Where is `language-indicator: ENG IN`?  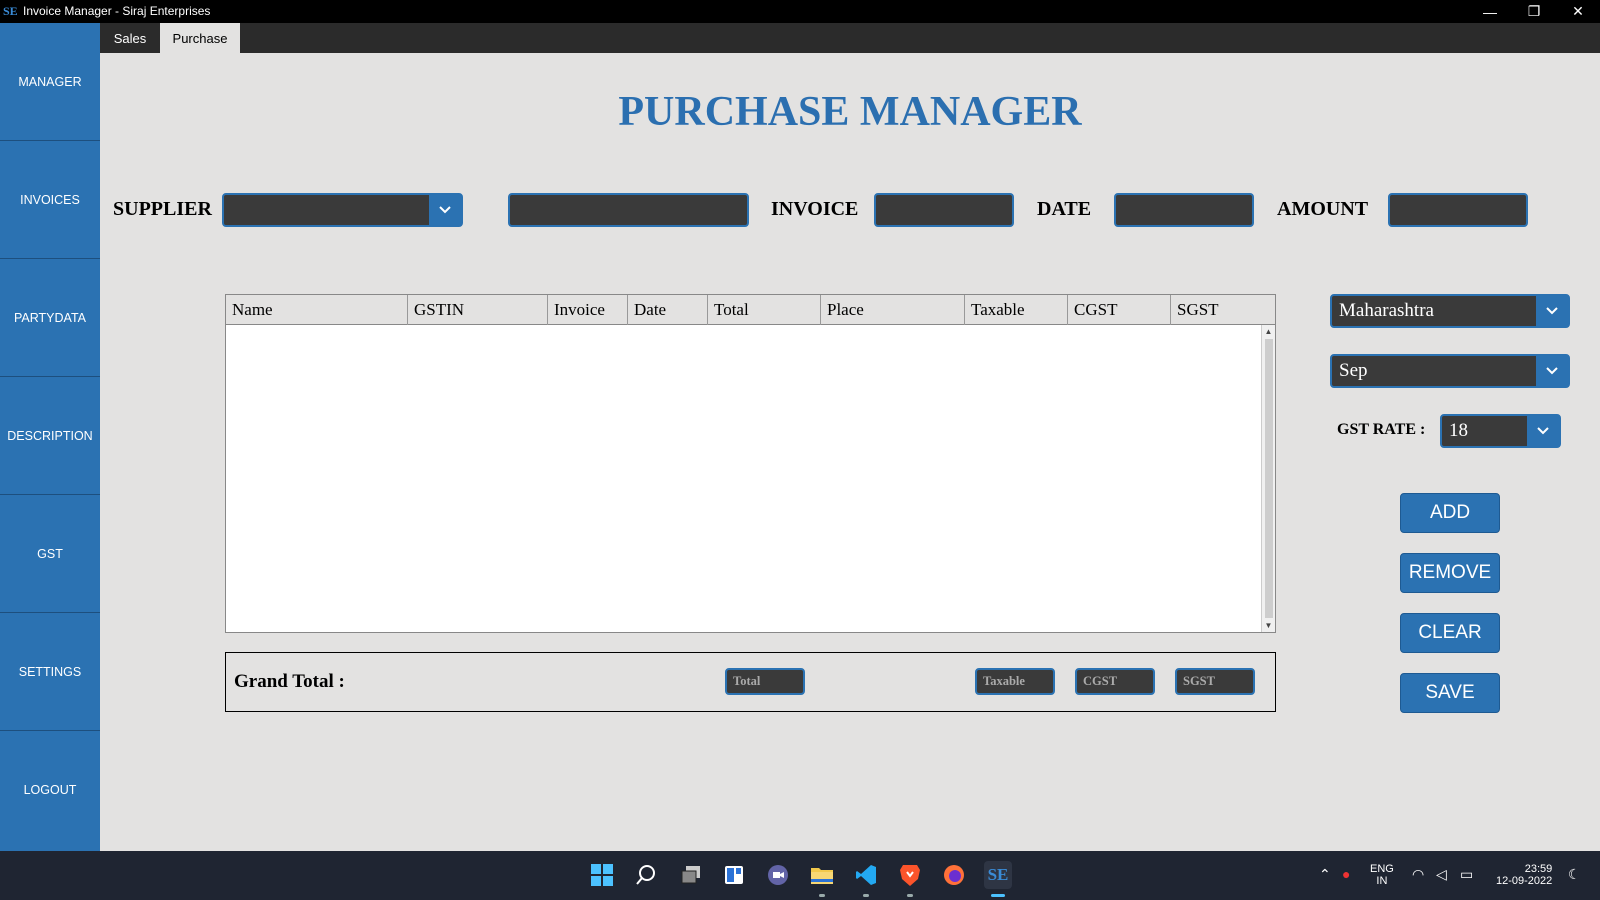
language-indicator: ENG IN is located at coordinates (1382, 875).